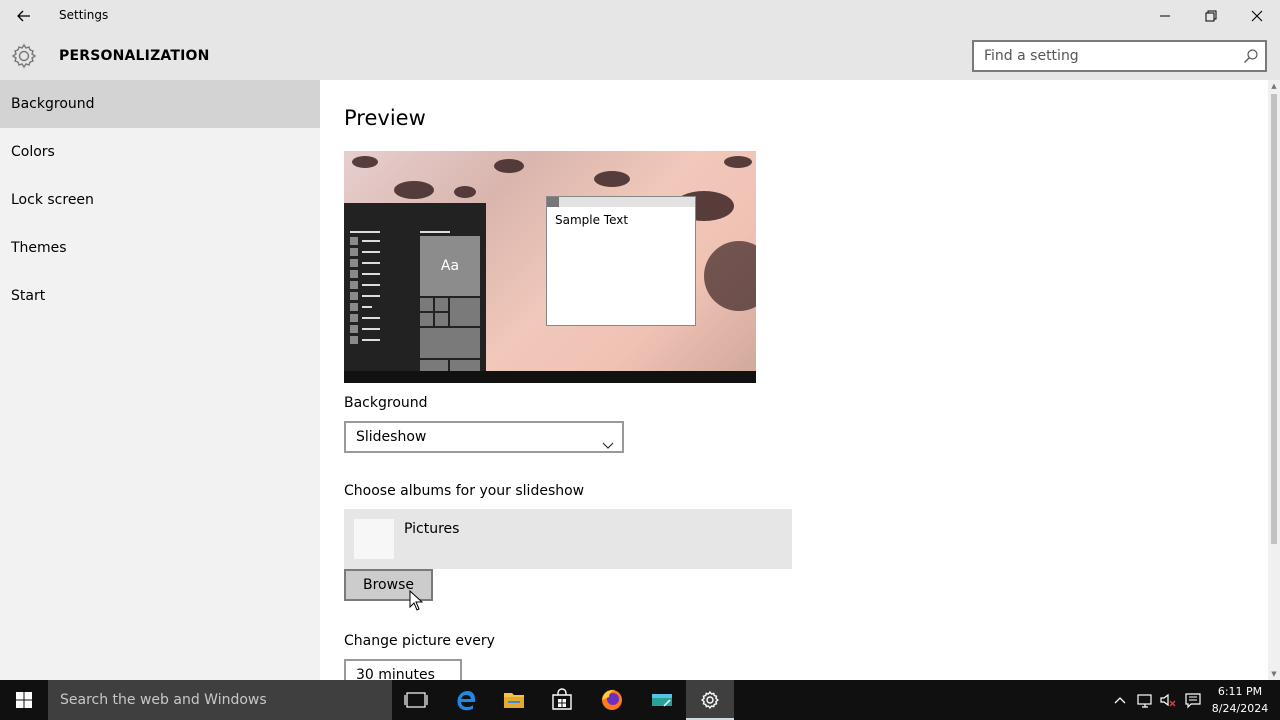 The height and width of the screenshot is (720, 1280). Describe the element at coordinates (450, 266) in the screenshot. I see `preview-tile: Aa` at that location.